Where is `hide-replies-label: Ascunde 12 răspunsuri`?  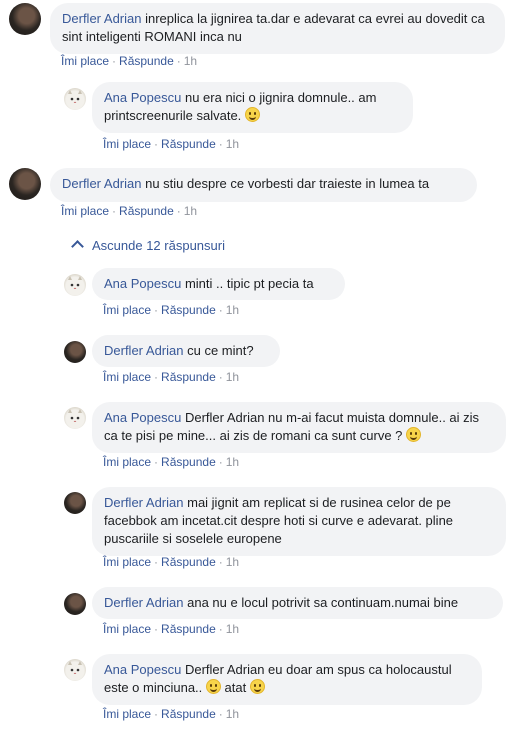
hide-replies-label: Ascunde 12 răspunsuri is located at coordinates (158, 245).